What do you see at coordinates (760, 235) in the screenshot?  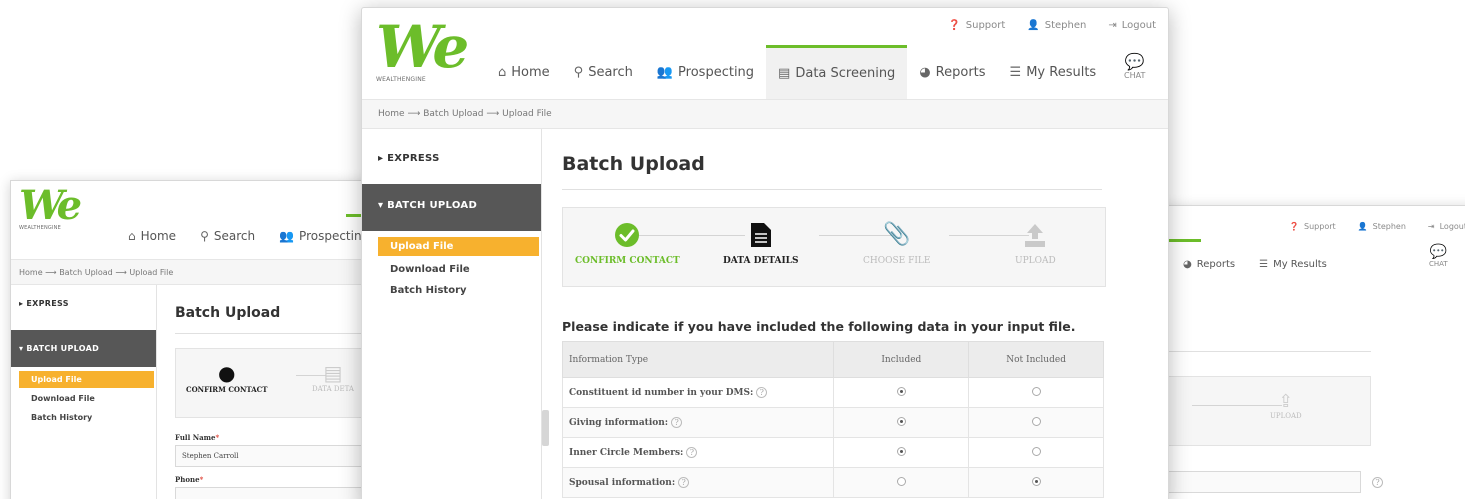 I see `document-icon` at bounding box center [760, 235].